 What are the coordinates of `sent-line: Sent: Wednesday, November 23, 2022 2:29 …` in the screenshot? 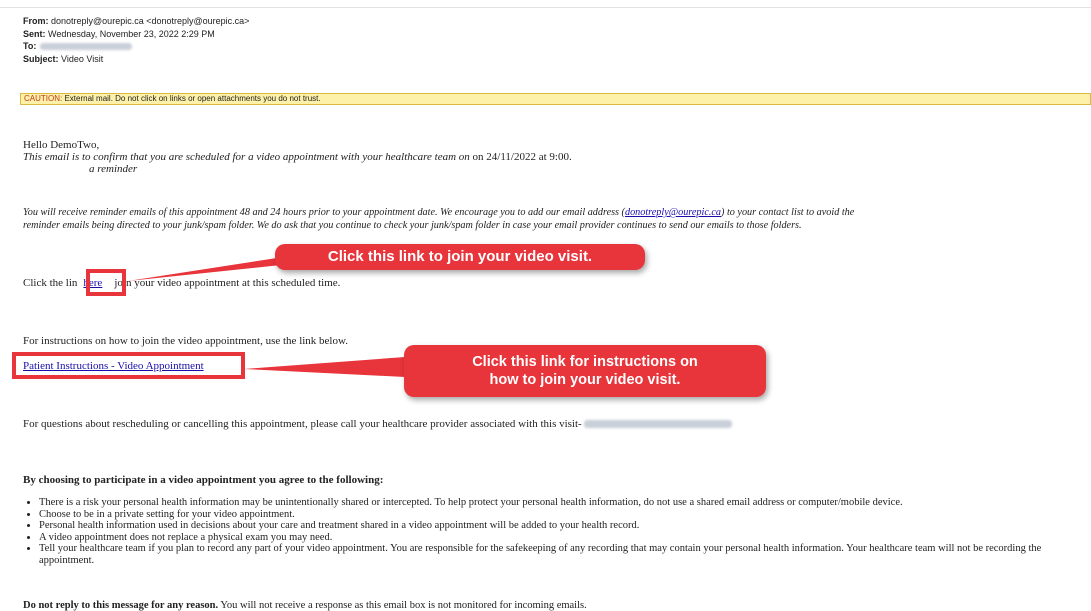 It's located at (119, 33).